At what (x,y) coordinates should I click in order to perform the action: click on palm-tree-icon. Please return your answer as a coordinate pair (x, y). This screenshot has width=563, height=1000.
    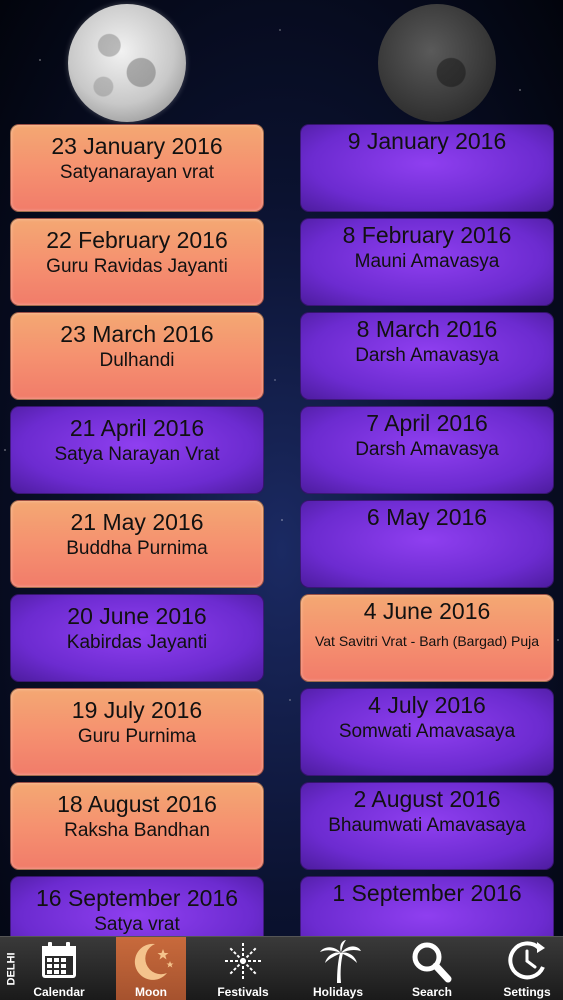
    Looking at the image, I should click on (340, 961).